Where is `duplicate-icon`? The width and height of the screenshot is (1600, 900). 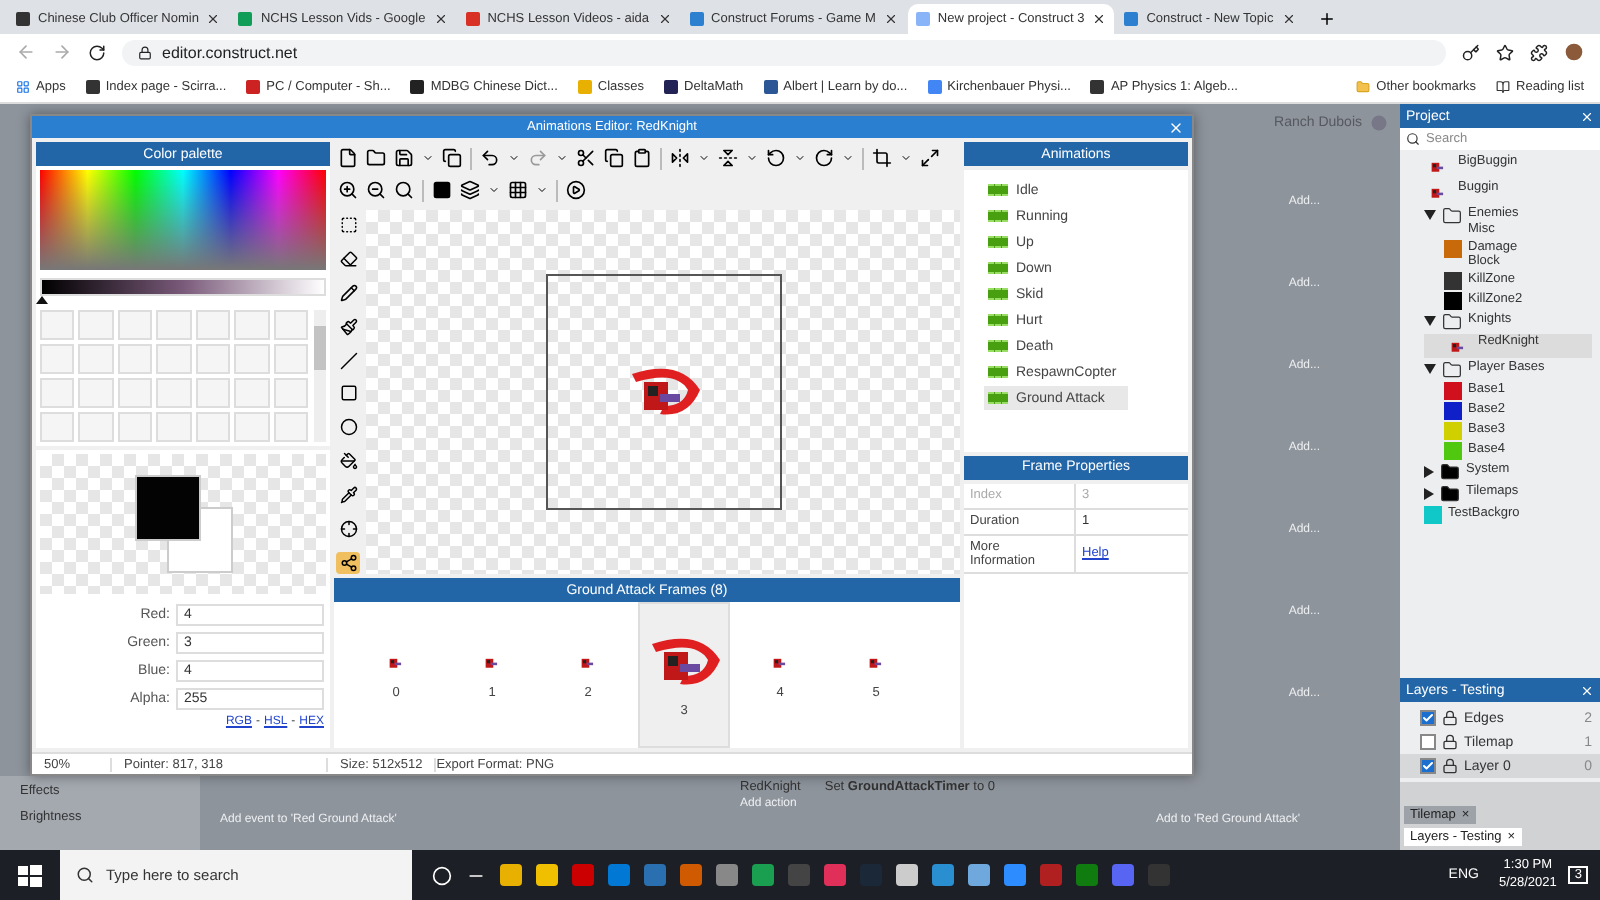 duplicate-icon is located at coordinates (452, 158).